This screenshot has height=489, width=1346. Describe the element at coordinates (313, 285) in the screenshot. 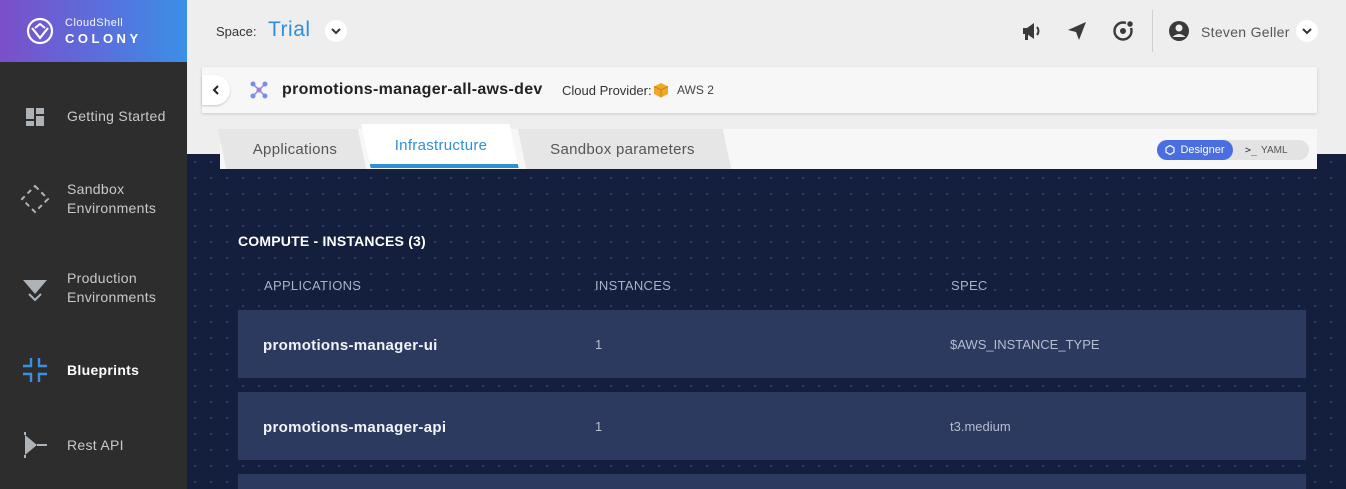

I see `column-header-applications: APPLICATIONS` at that location.